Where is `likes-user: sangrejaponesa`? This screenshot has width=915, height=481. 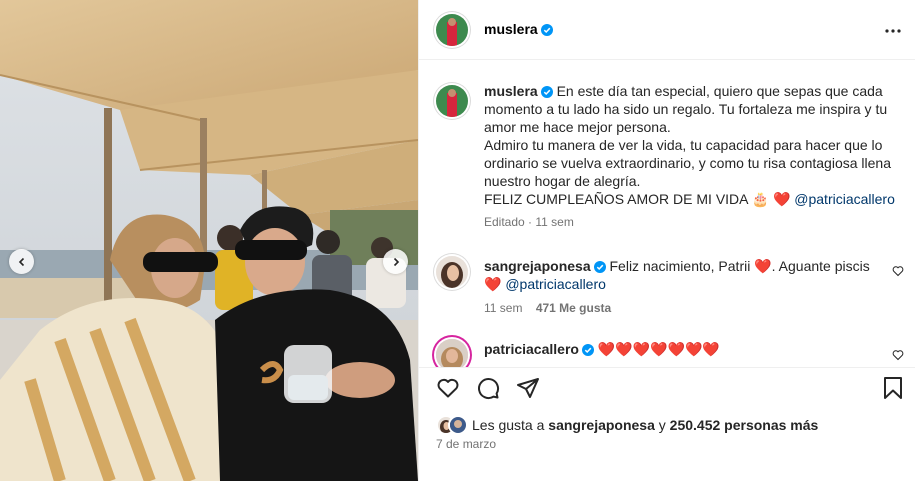 likes-user: sangrejaponesa is located at coordinates (601, 425).